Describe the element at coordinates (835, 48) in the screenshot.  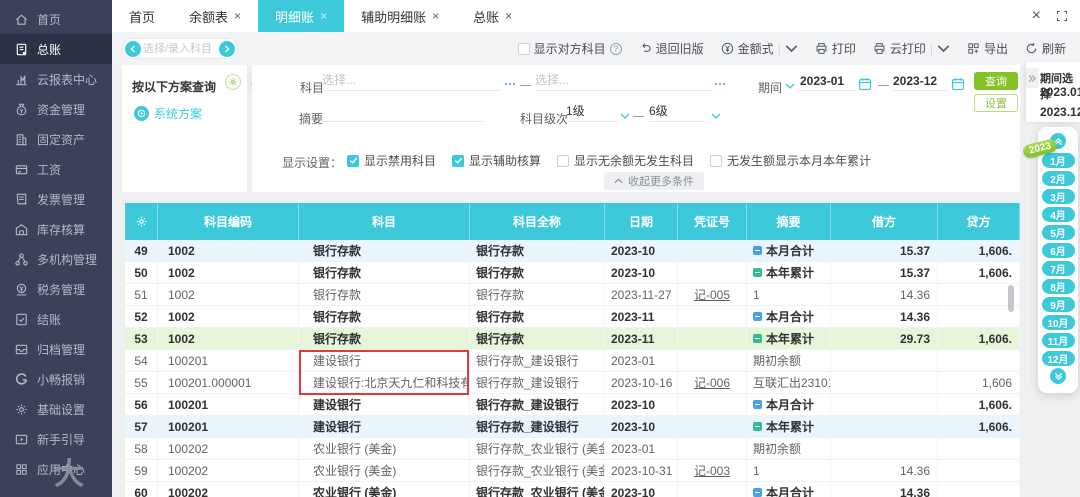
I see `print-button: 打印` at that location.